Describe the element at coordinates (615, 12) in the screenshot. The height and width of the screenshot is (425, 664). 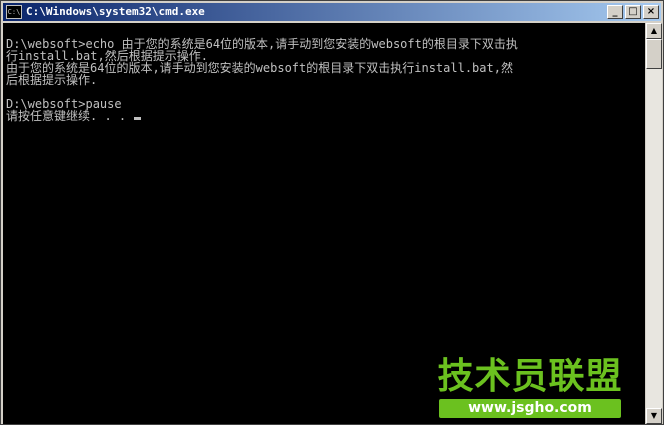
I see `minimize-button: _` at that location.